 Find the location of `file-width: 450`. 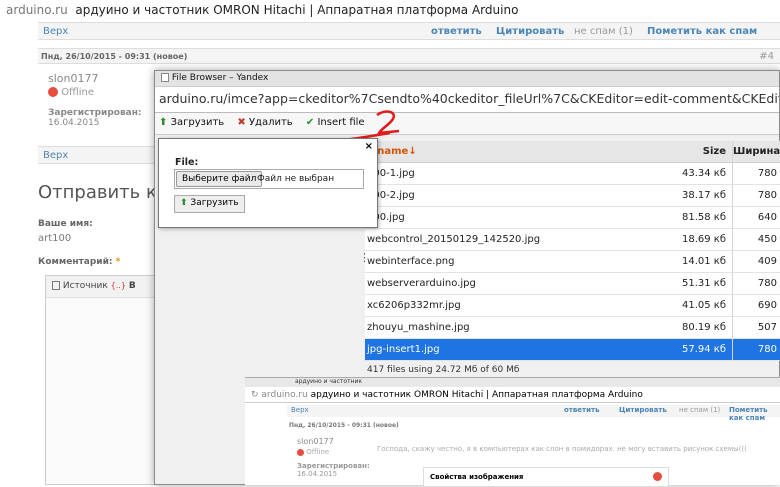

file-width: 450 is located at coordinates (767, 239).